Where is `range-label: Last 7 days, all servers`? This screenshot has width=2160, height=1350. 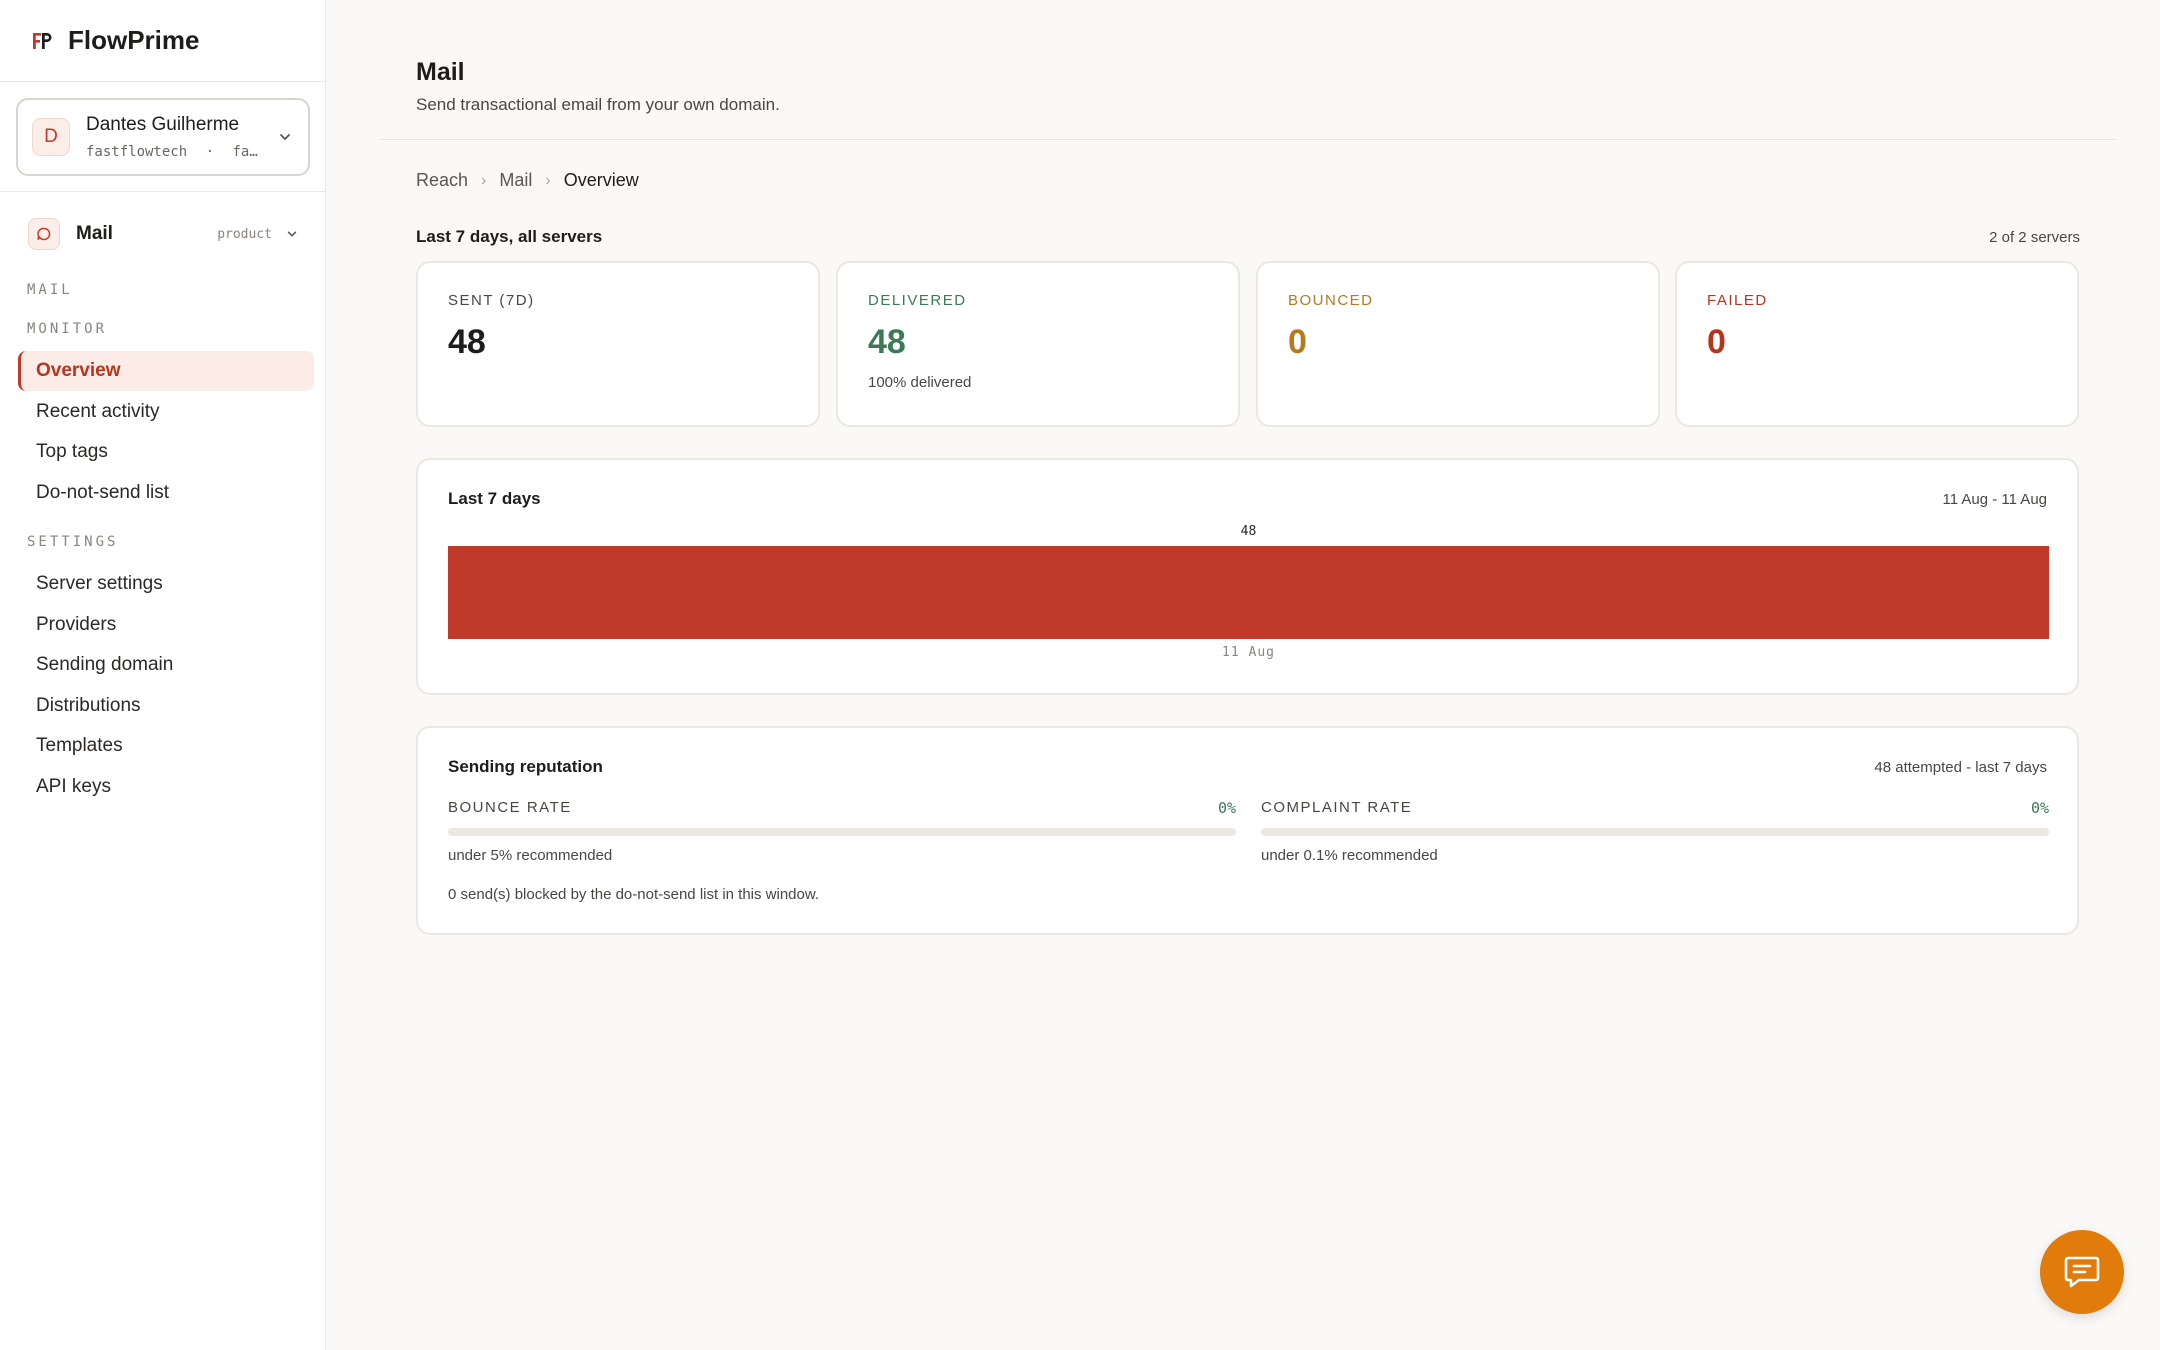 range-label: Last 7 days, all servers is located at coordinates (509, 236).